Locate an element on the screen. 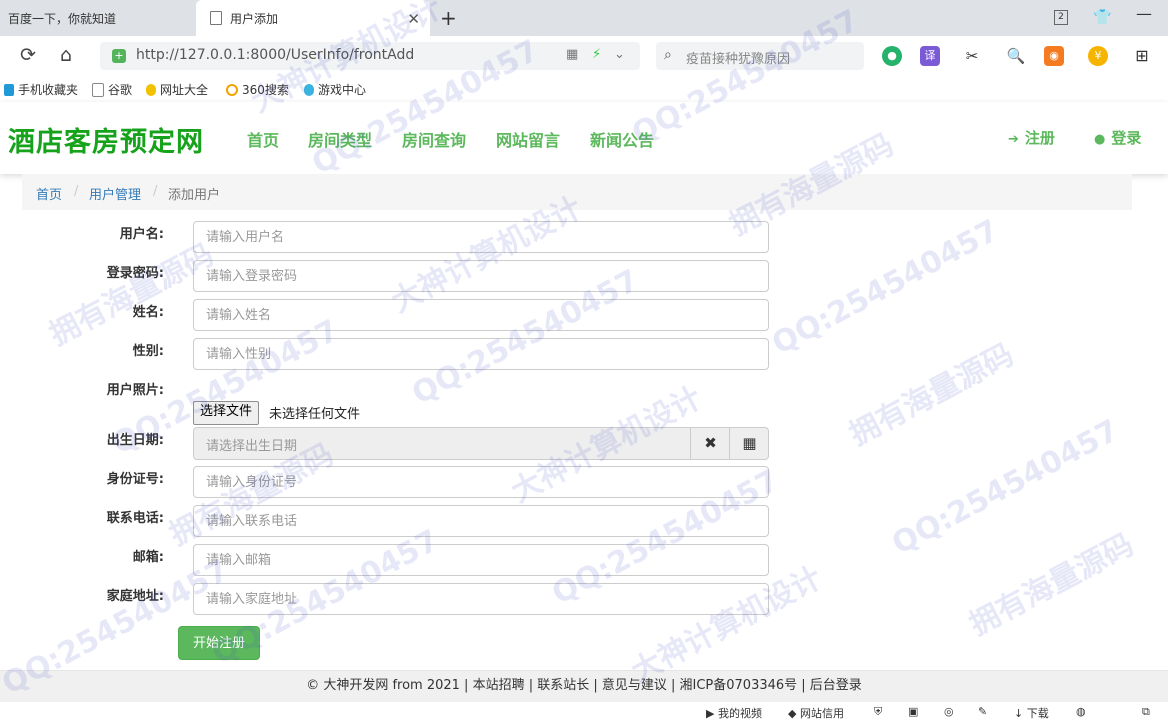 This screenshot has height=721, width=1168. shield-icon: ⛨ is located at coordinates (878, 712).